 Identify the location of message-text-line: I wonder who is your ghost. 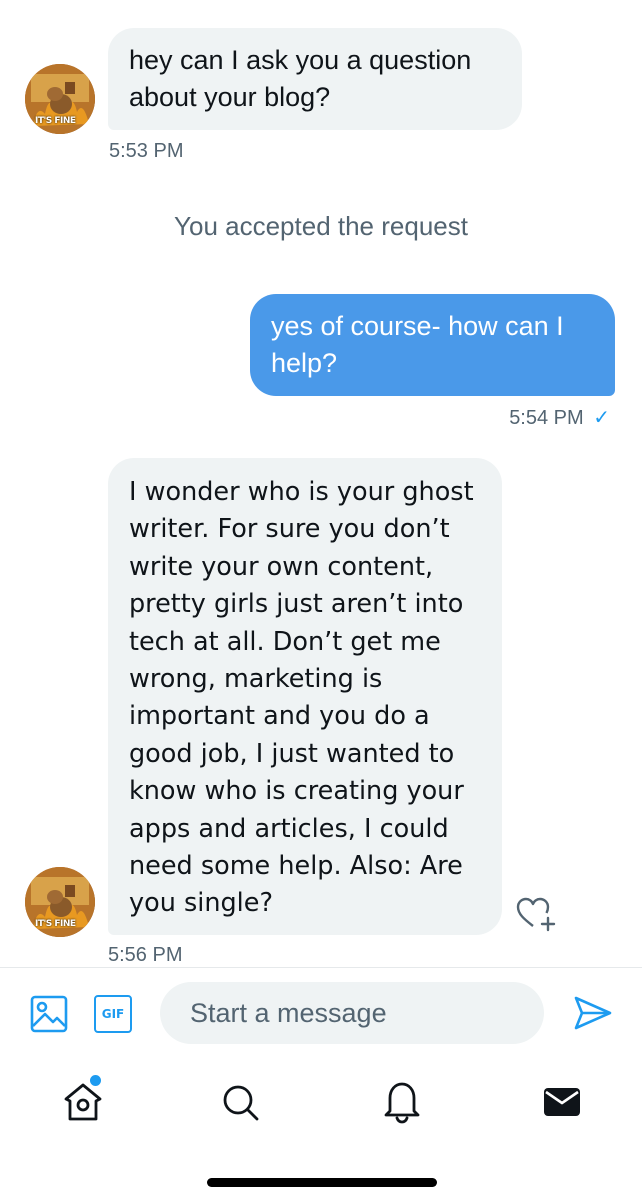
(301, 492).